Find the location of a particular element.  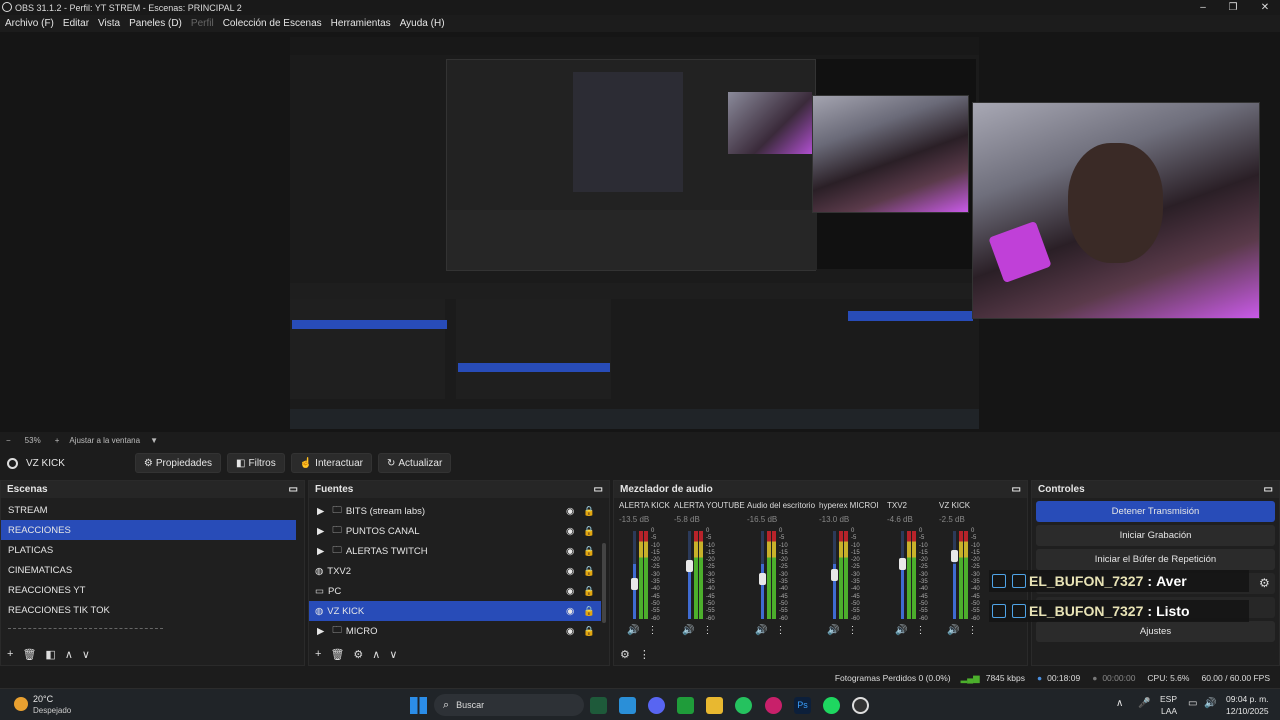

discord-icon is located at coordinates (656, 705).